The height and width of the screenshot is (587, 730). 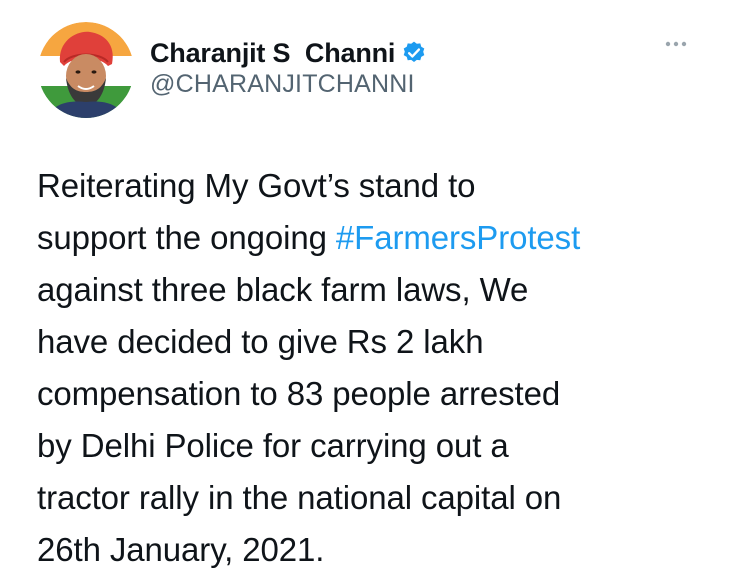 I want to click on tweet-text-segment: have decided to give Rs 2 lakh, so click(x=260, y=341).